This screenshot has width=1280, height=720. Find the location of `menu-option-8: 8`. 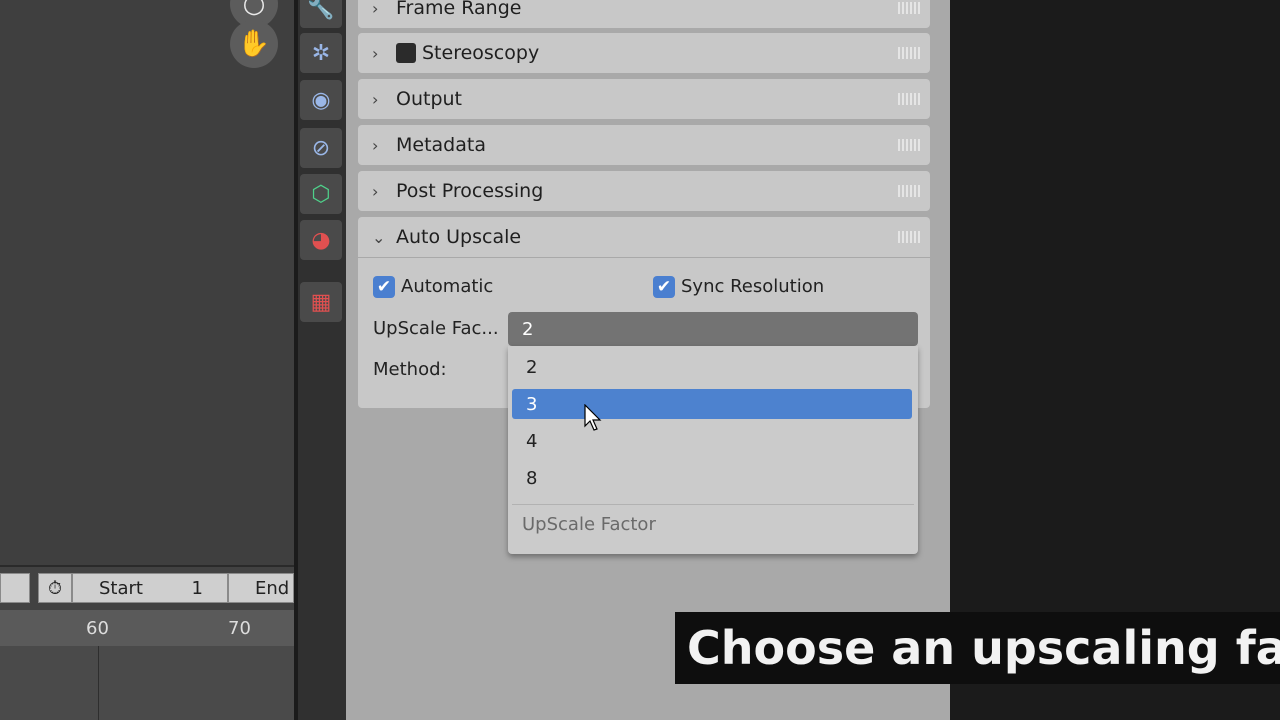

menu-option-8: 8 is located at coordinates (712, 478).